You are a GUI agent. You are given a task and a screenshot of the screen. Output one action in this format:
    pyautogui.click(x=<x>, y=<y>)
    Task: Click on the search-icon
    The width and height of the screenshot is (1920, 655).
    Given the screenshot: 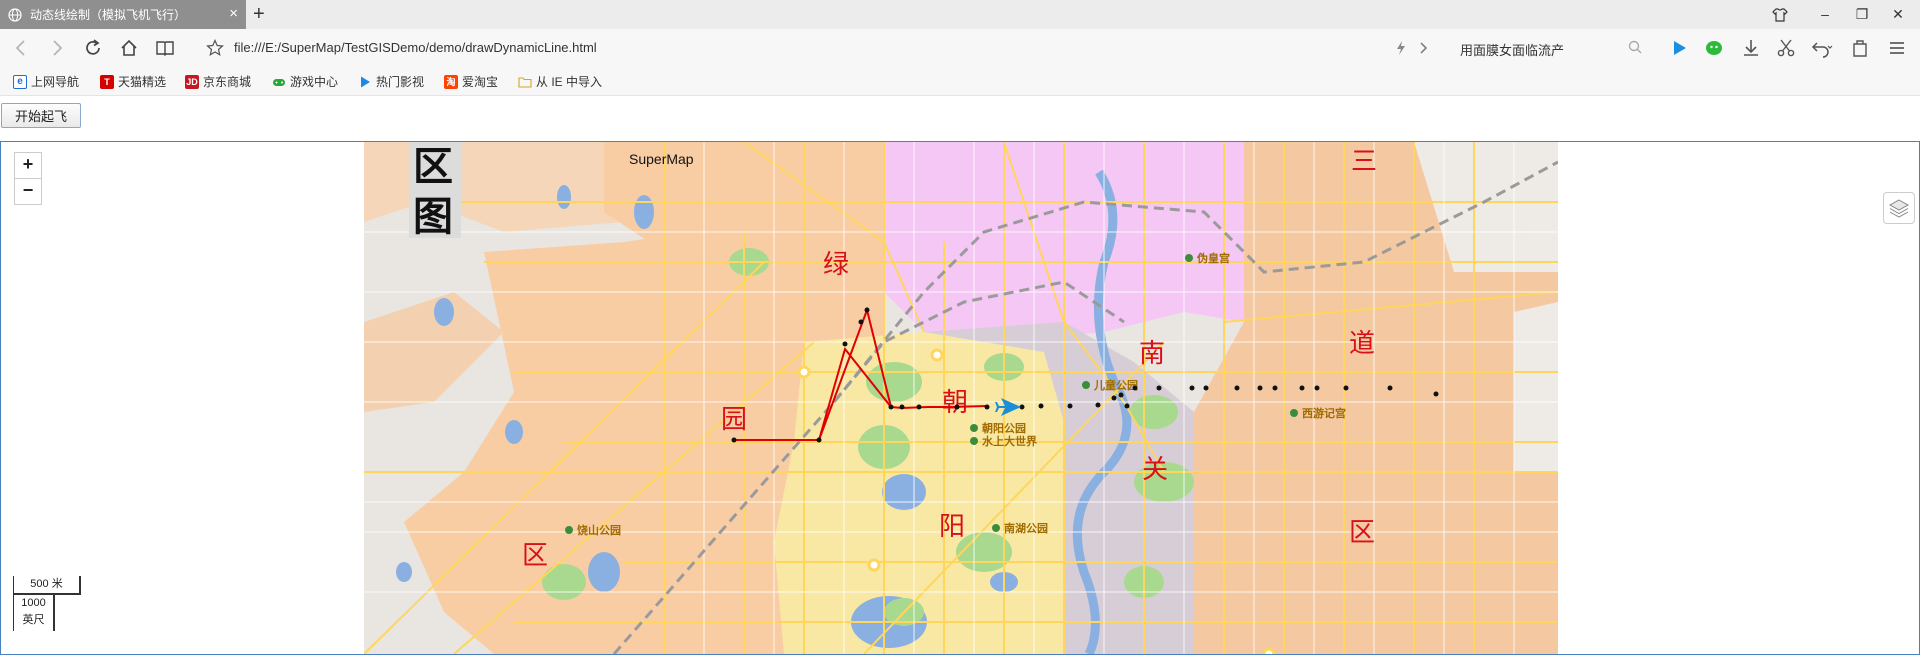 What is the action you would take?
    pyautogui.click(x=1635, y=47)
    